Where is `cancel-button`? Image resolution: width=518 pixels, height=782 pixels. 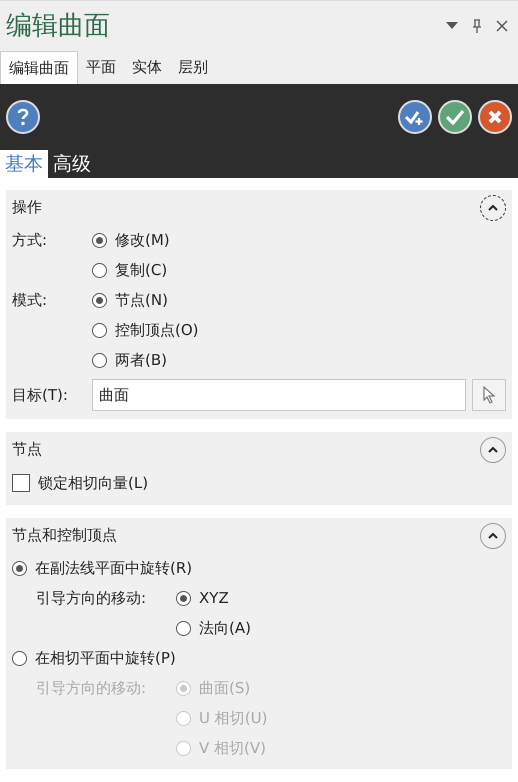
cancel-button is located at coordinates (495, 117).